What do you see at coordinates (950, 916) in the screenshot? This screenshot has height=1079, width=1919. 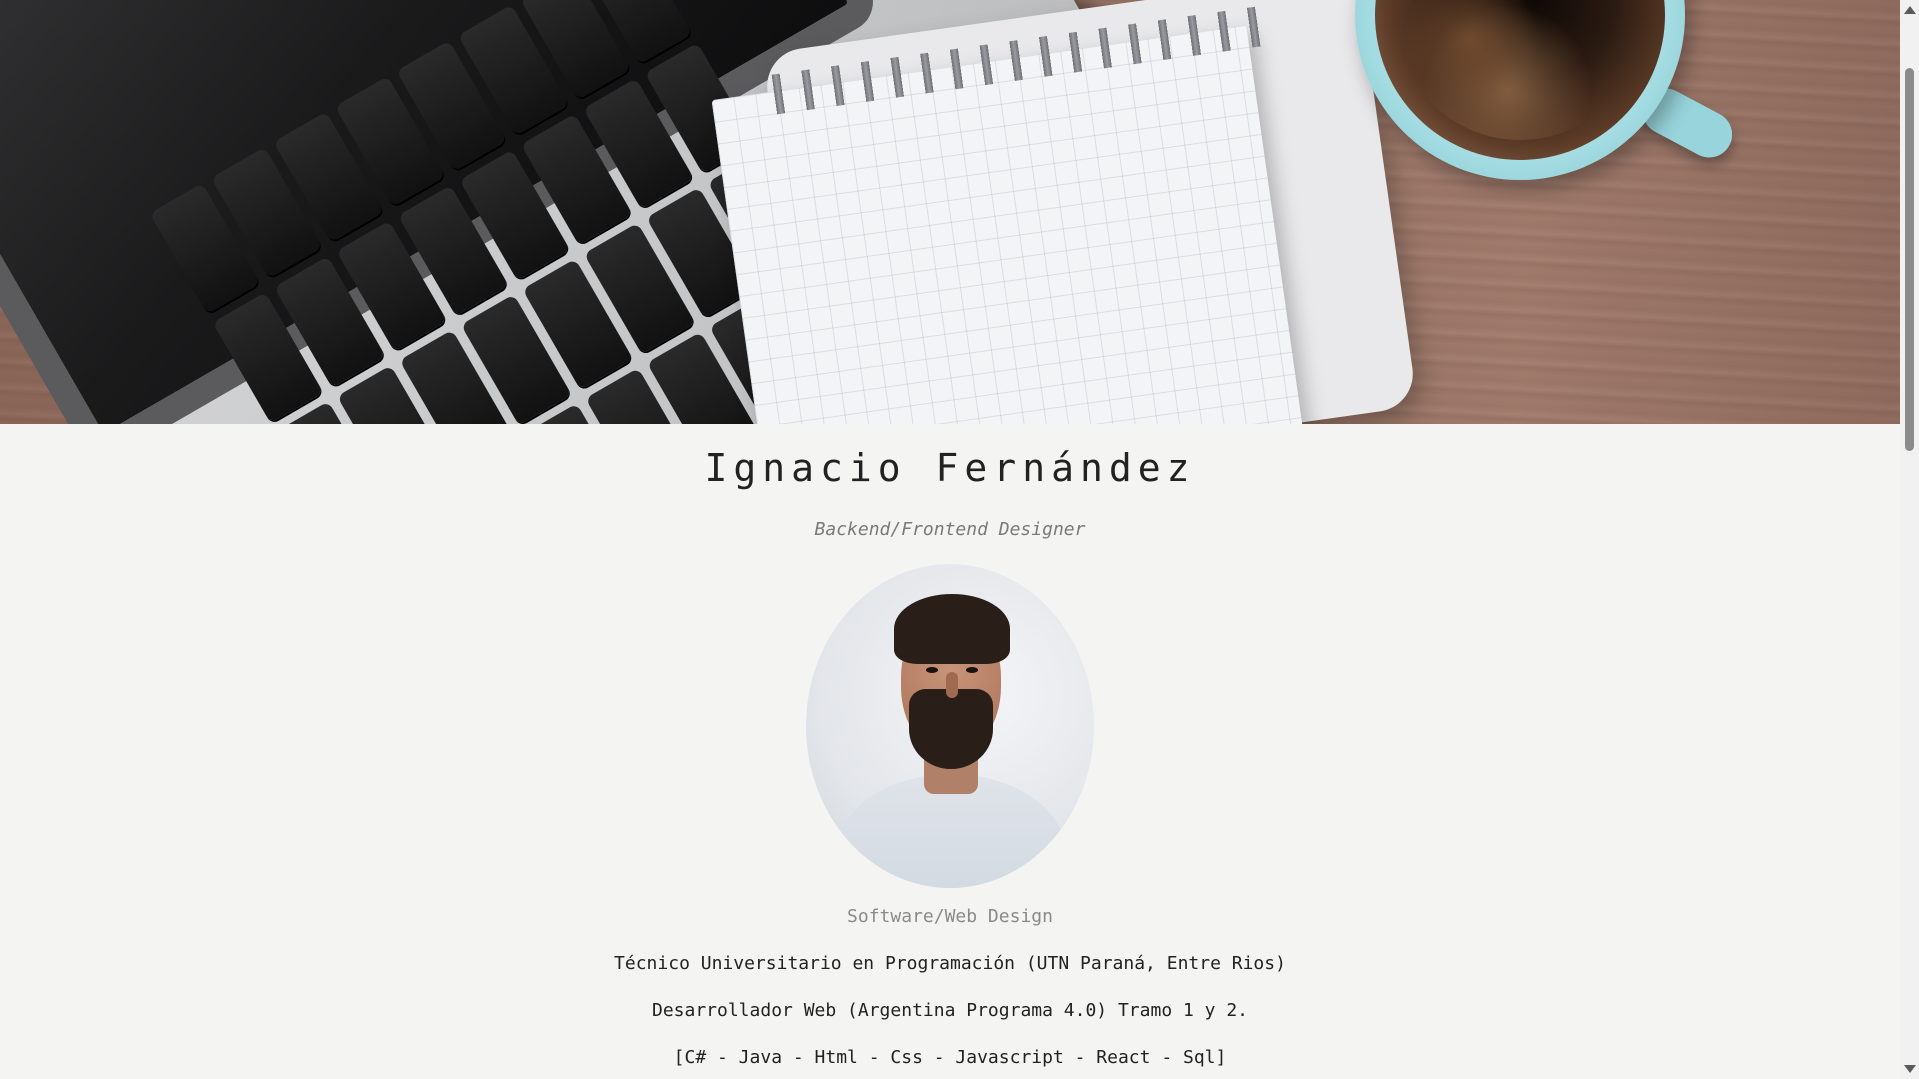 I see `profile-subtitle: Software/Web Design` at bounding box center [950, 916].